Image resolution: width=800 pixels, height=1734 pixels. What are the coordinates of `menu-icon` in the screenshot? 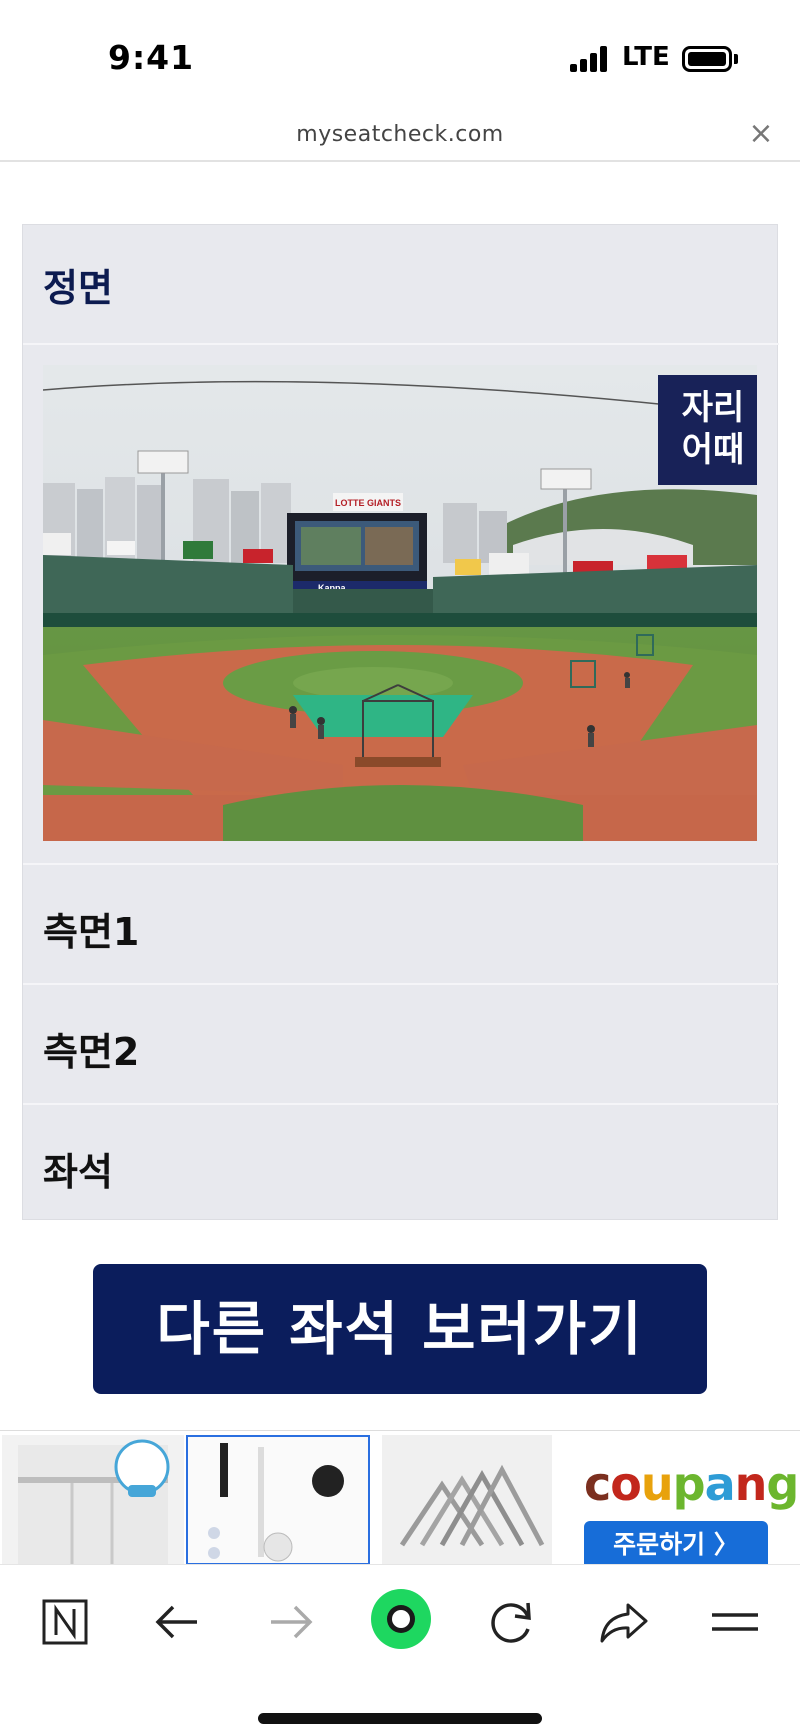 It's located at (735, 1622).